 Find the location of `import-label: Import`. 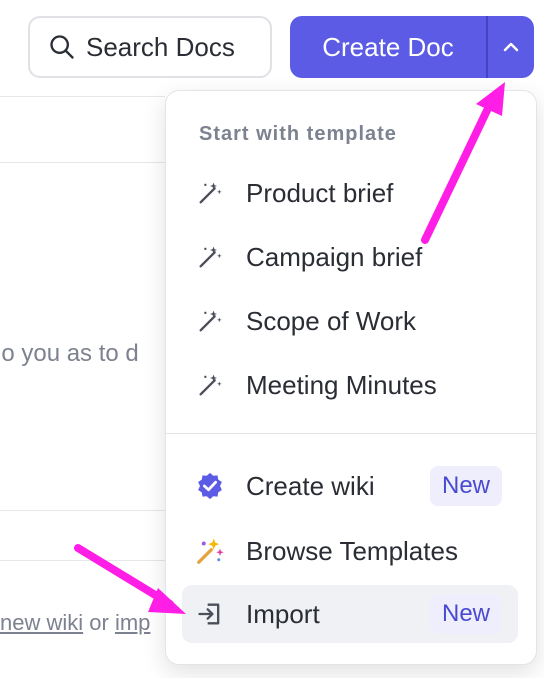

import-label: Import is located at coordinates (283, 613).